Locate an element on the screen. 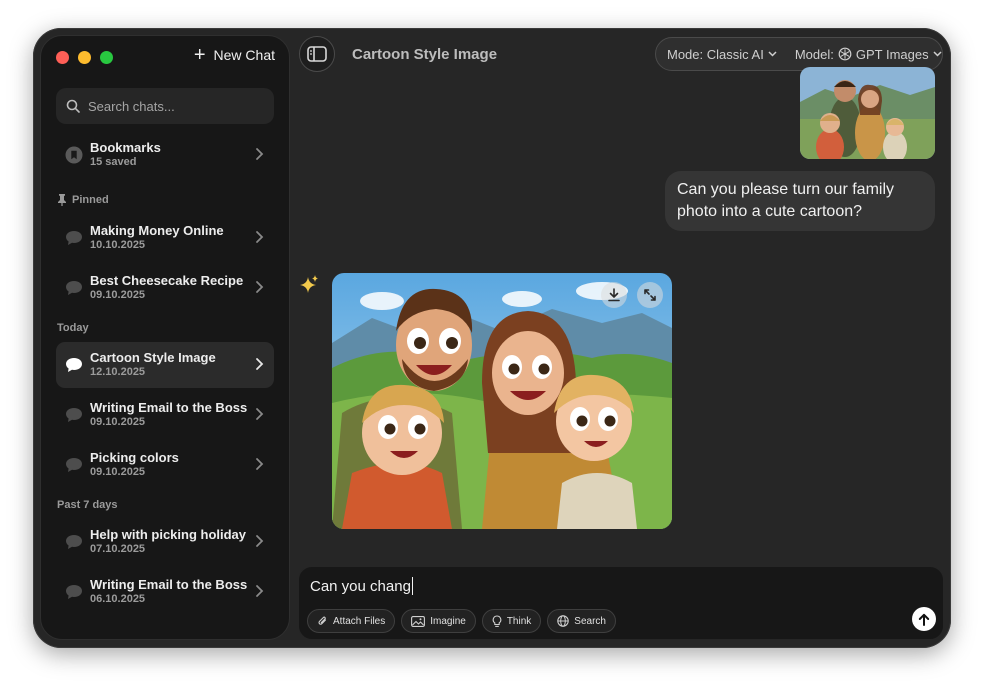  section-today: Today is located at coordinates (73, 328).